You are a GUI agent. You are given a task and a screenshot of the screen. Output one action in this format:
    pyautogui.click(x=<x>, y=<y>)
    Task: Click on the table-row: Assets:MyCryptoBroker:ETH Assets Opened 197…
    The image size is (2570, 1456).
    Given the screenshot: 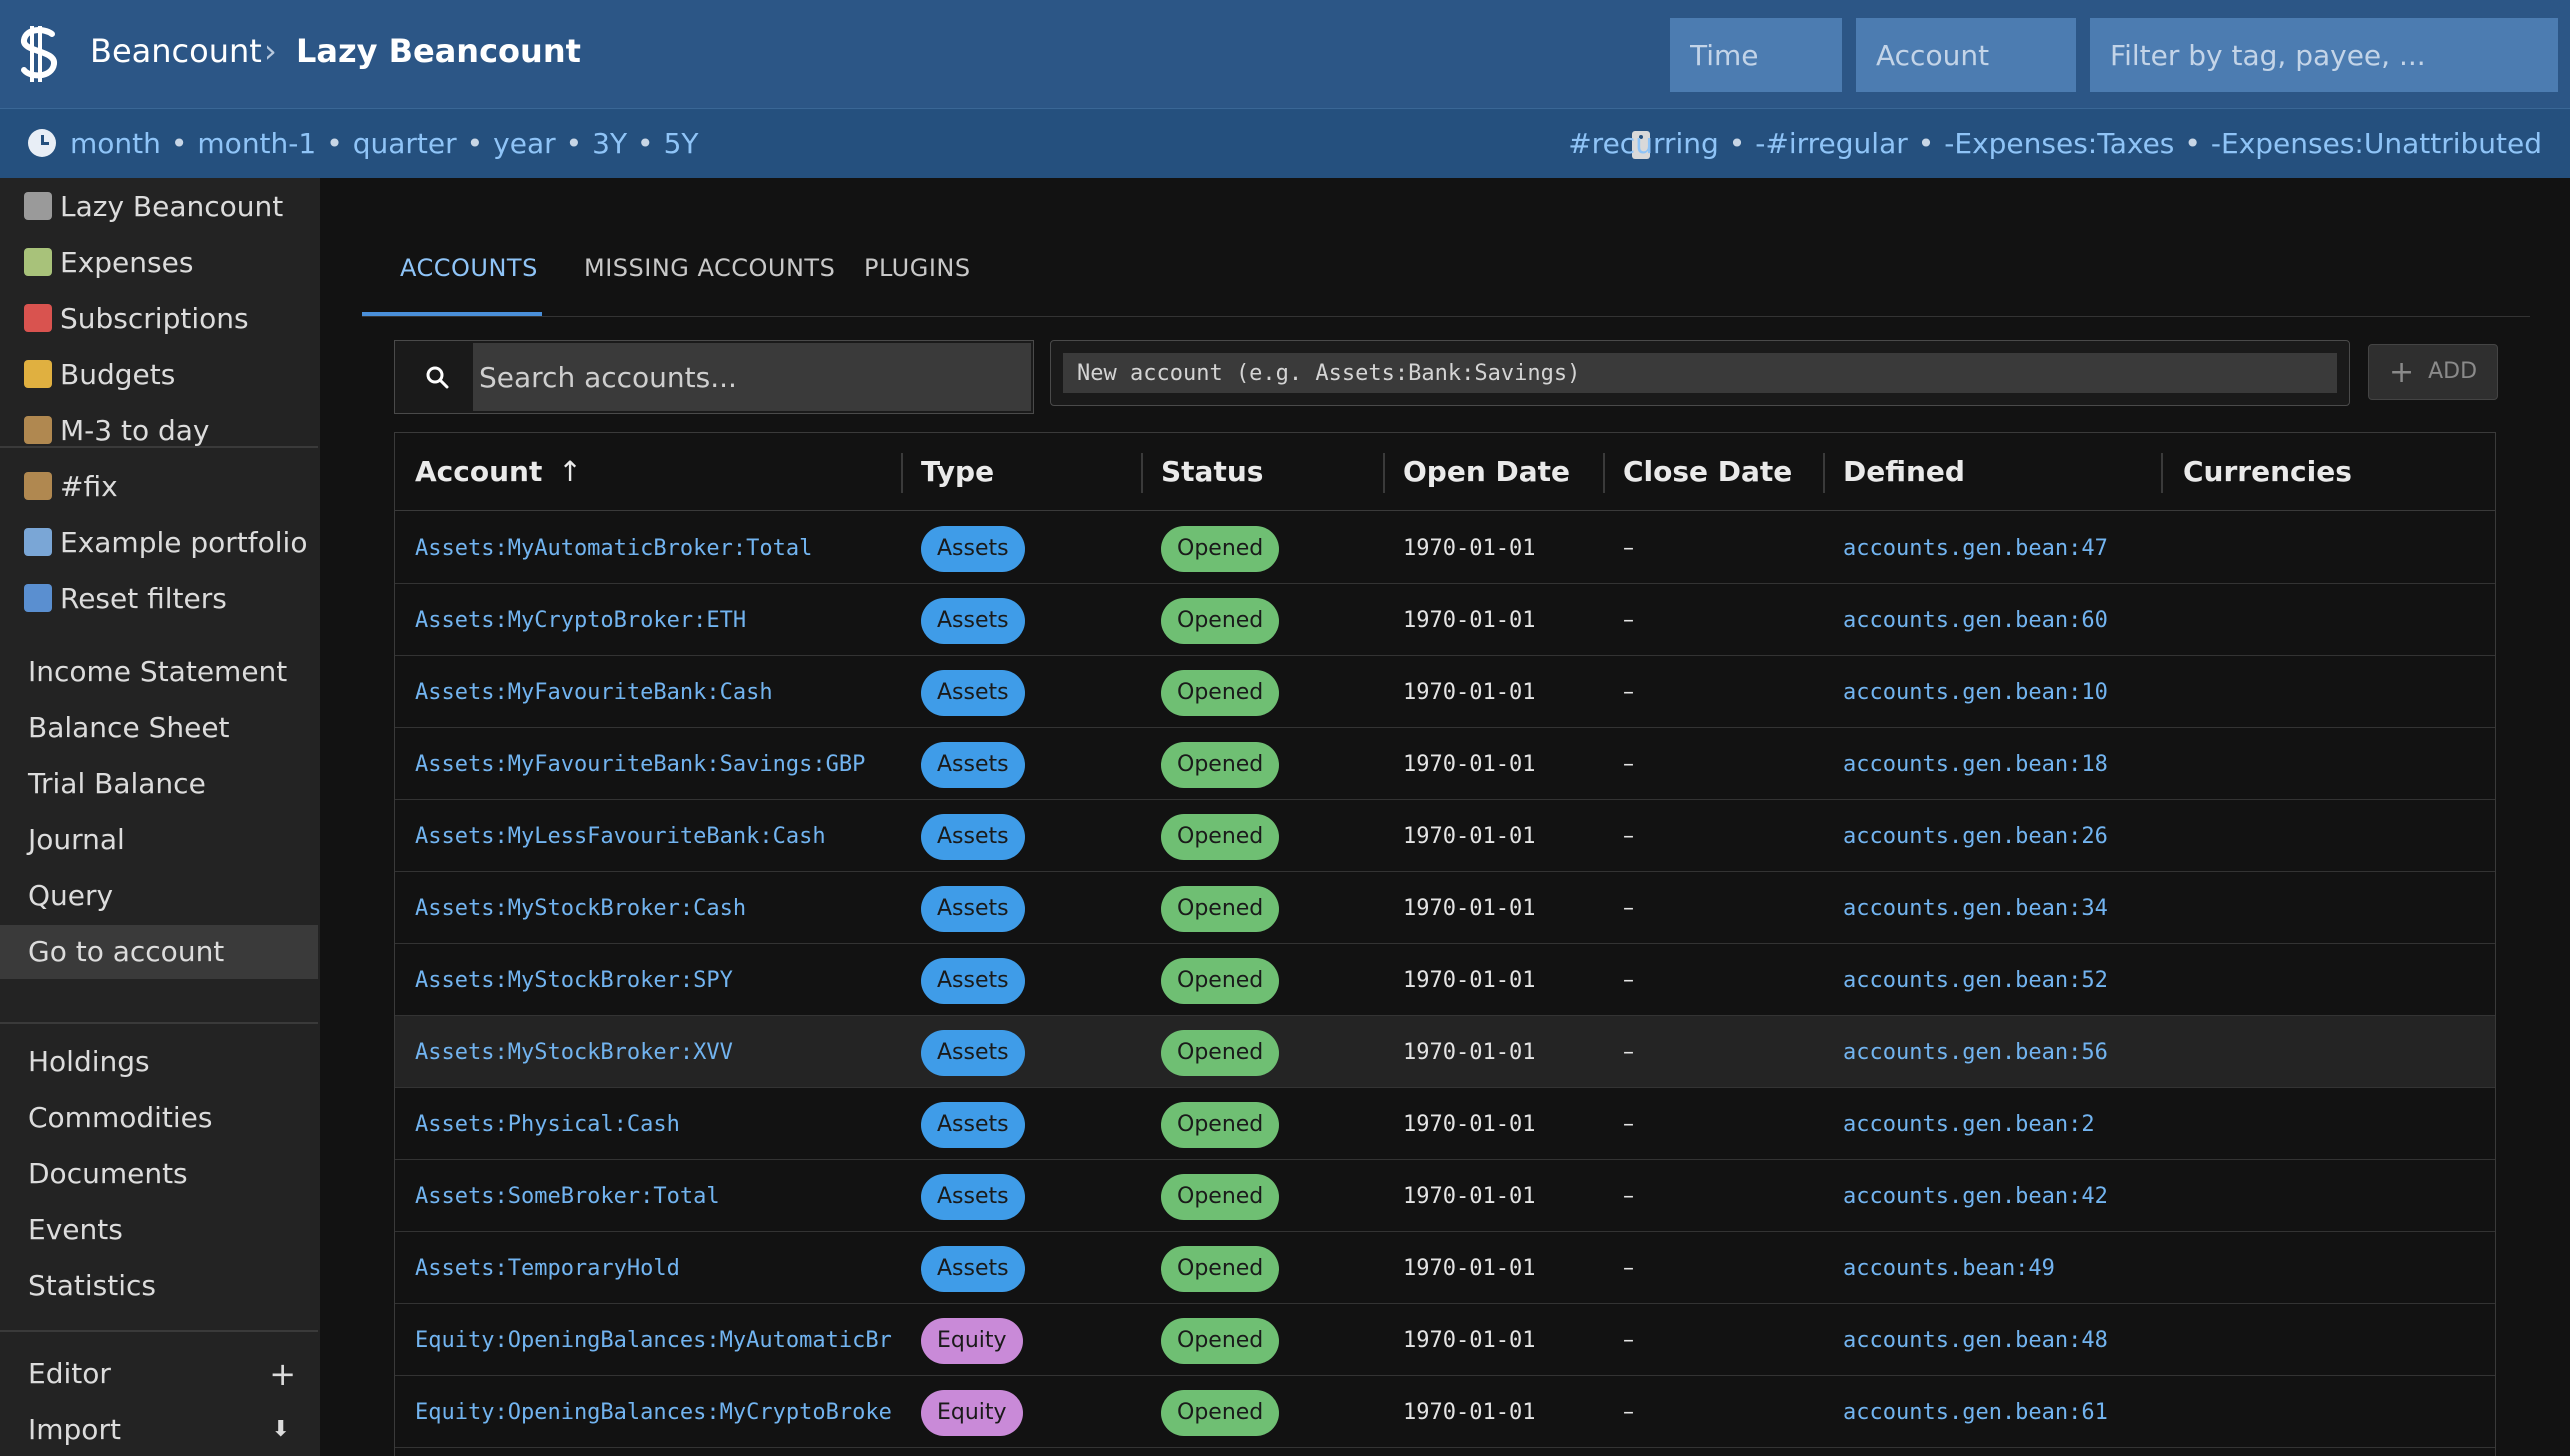 What is the action you would take?
    pyautogui.click(x=1445, y=620)
    